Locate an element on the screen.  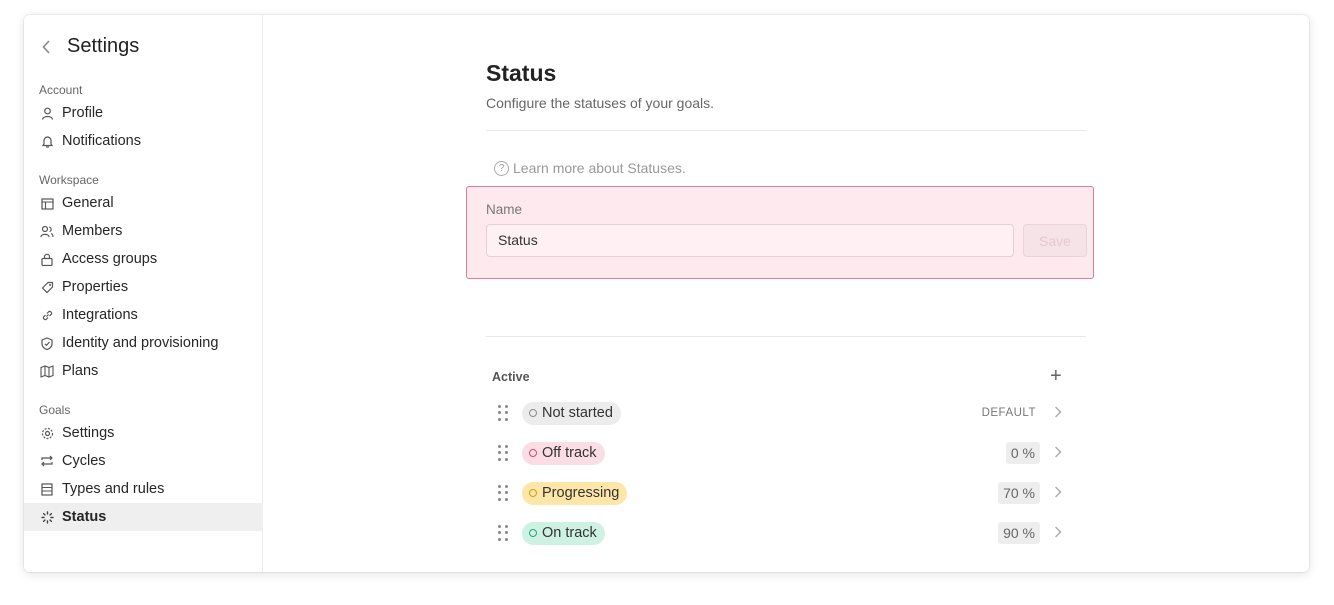
lock-icon is located at coordinates (47, 259).